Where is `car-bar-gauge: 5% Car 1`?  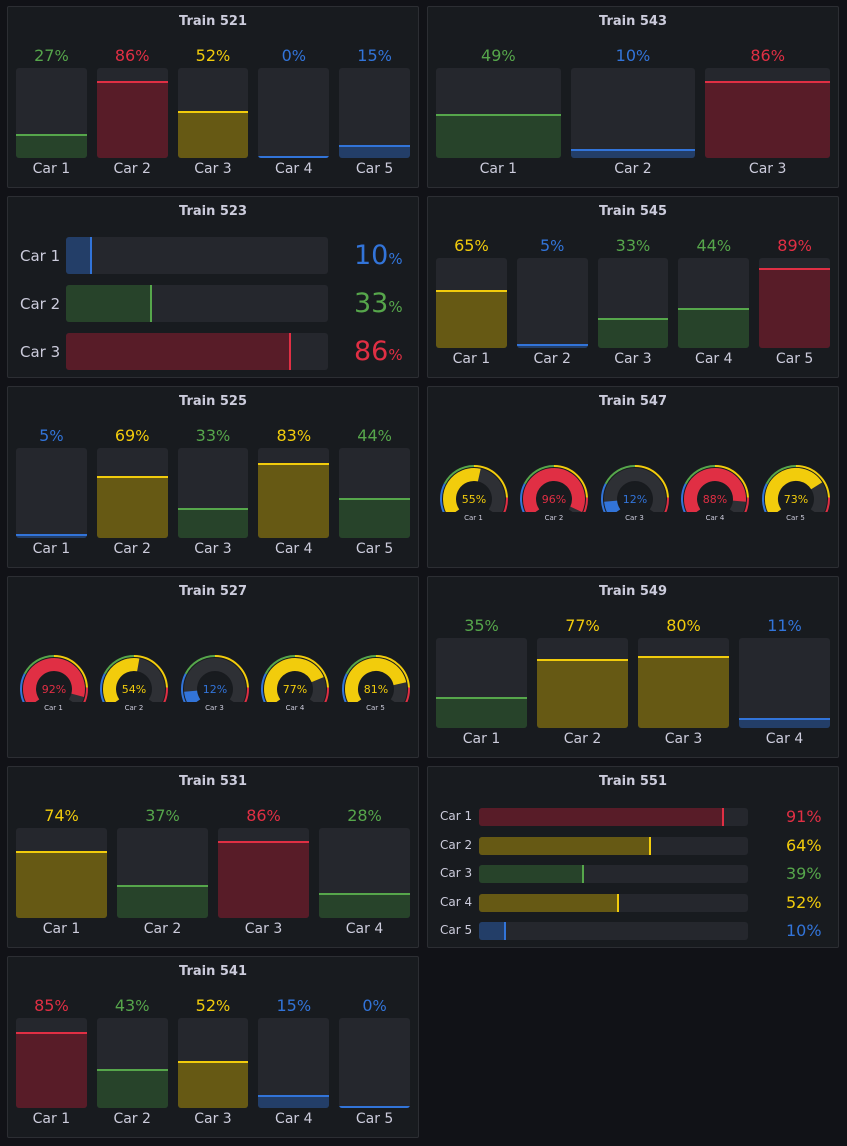 car-bar-gauge: 5% Car 1 is located at coordinates (51, 492).